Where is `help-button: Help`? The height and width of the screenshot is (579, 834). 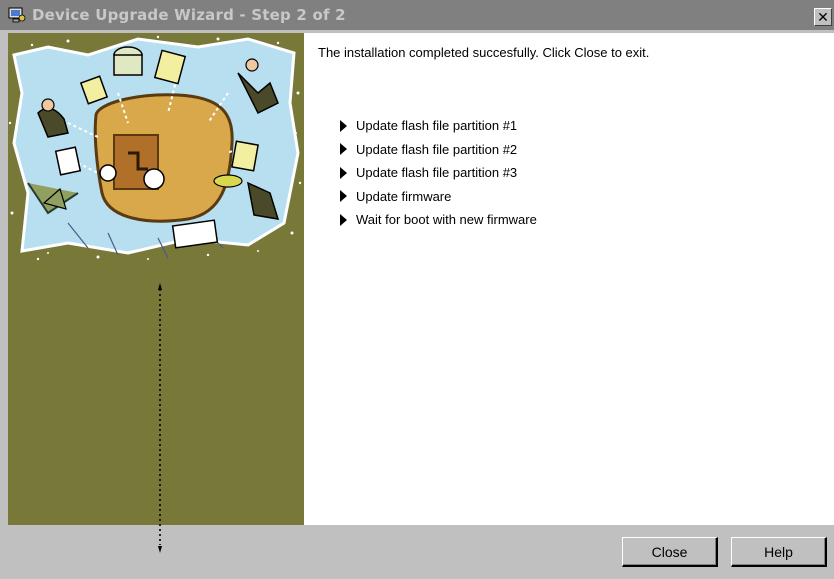 help-button: Help is located at coordinates (779, 552).